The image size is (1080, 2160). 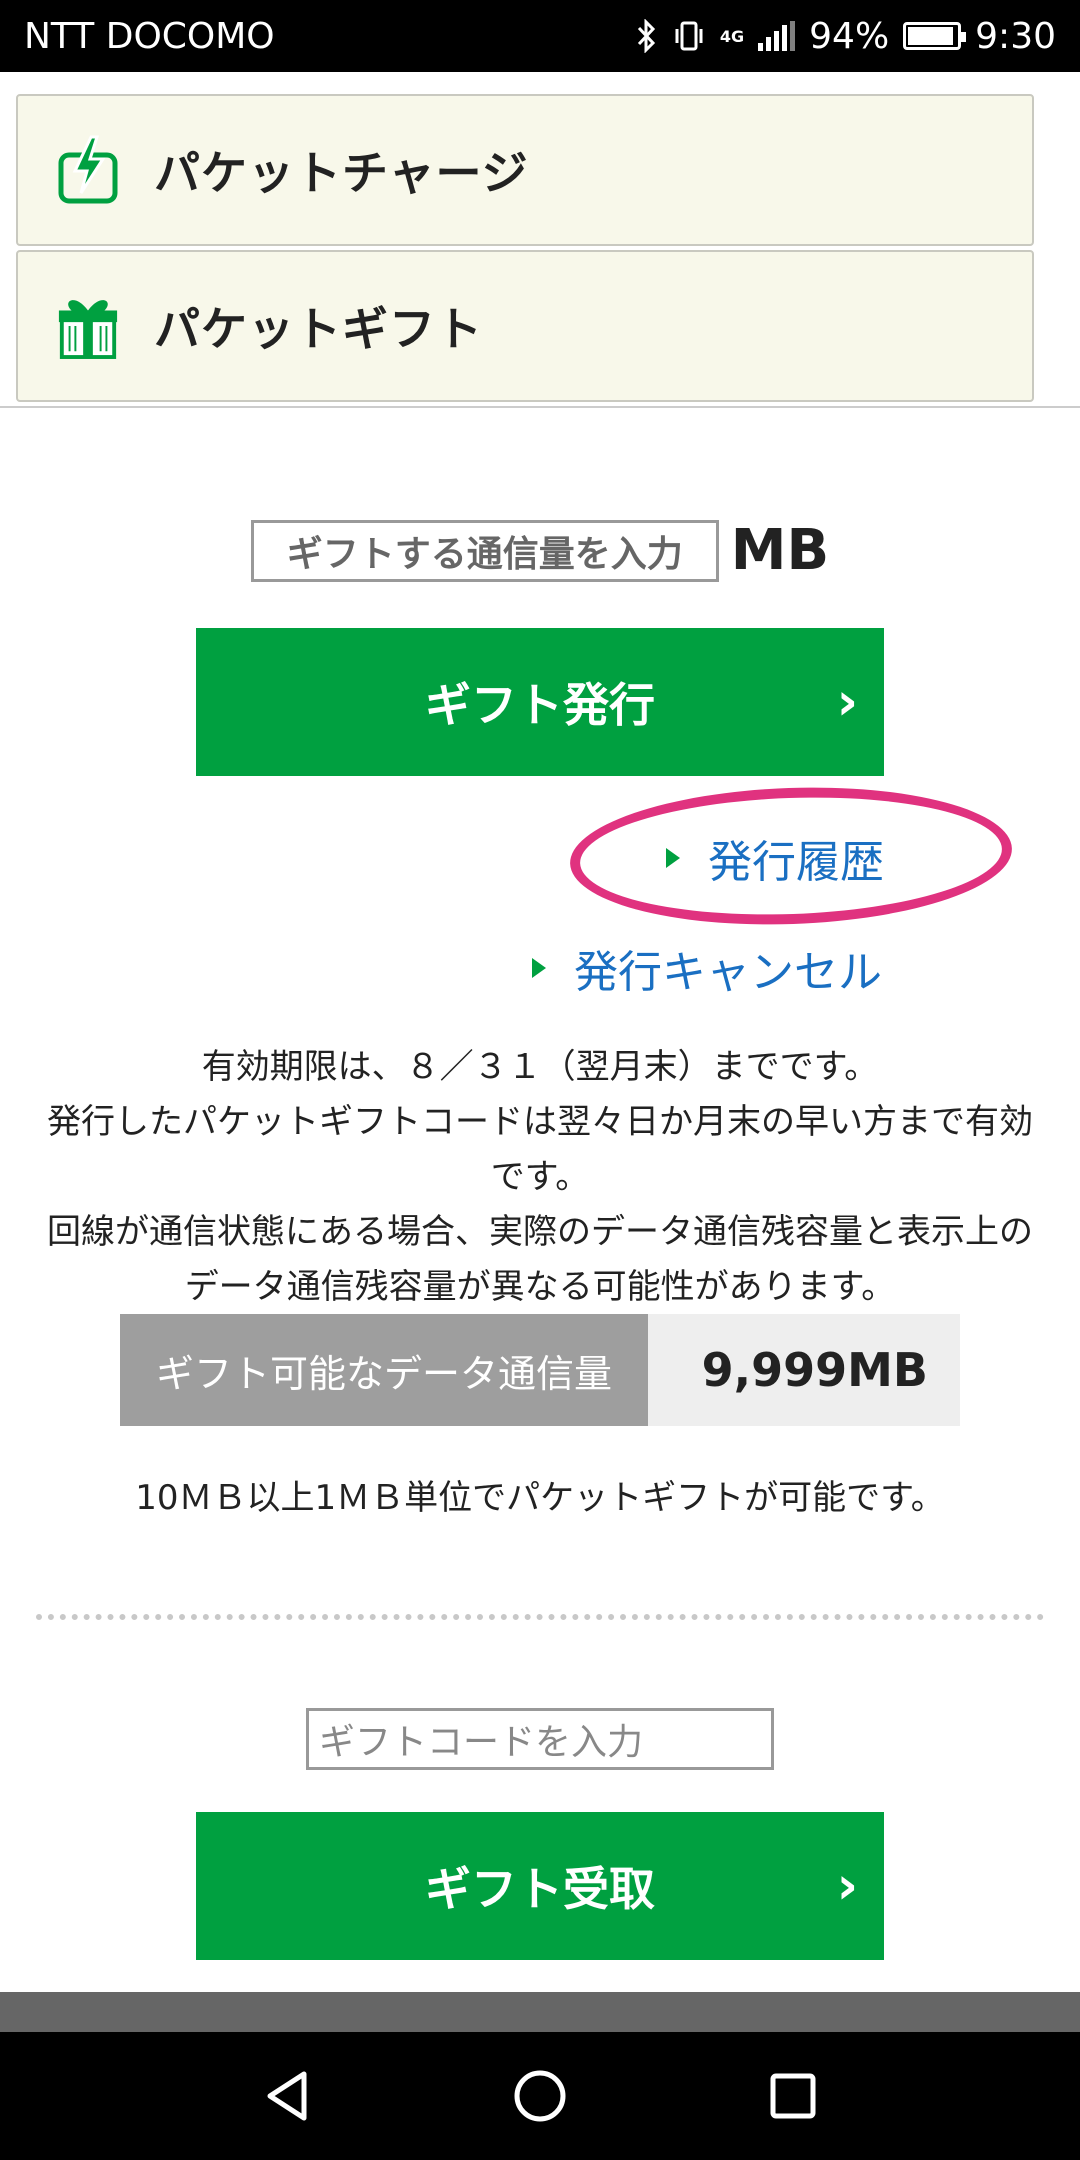 I want to click on vibrate-icon, so click(x=689, y=36).